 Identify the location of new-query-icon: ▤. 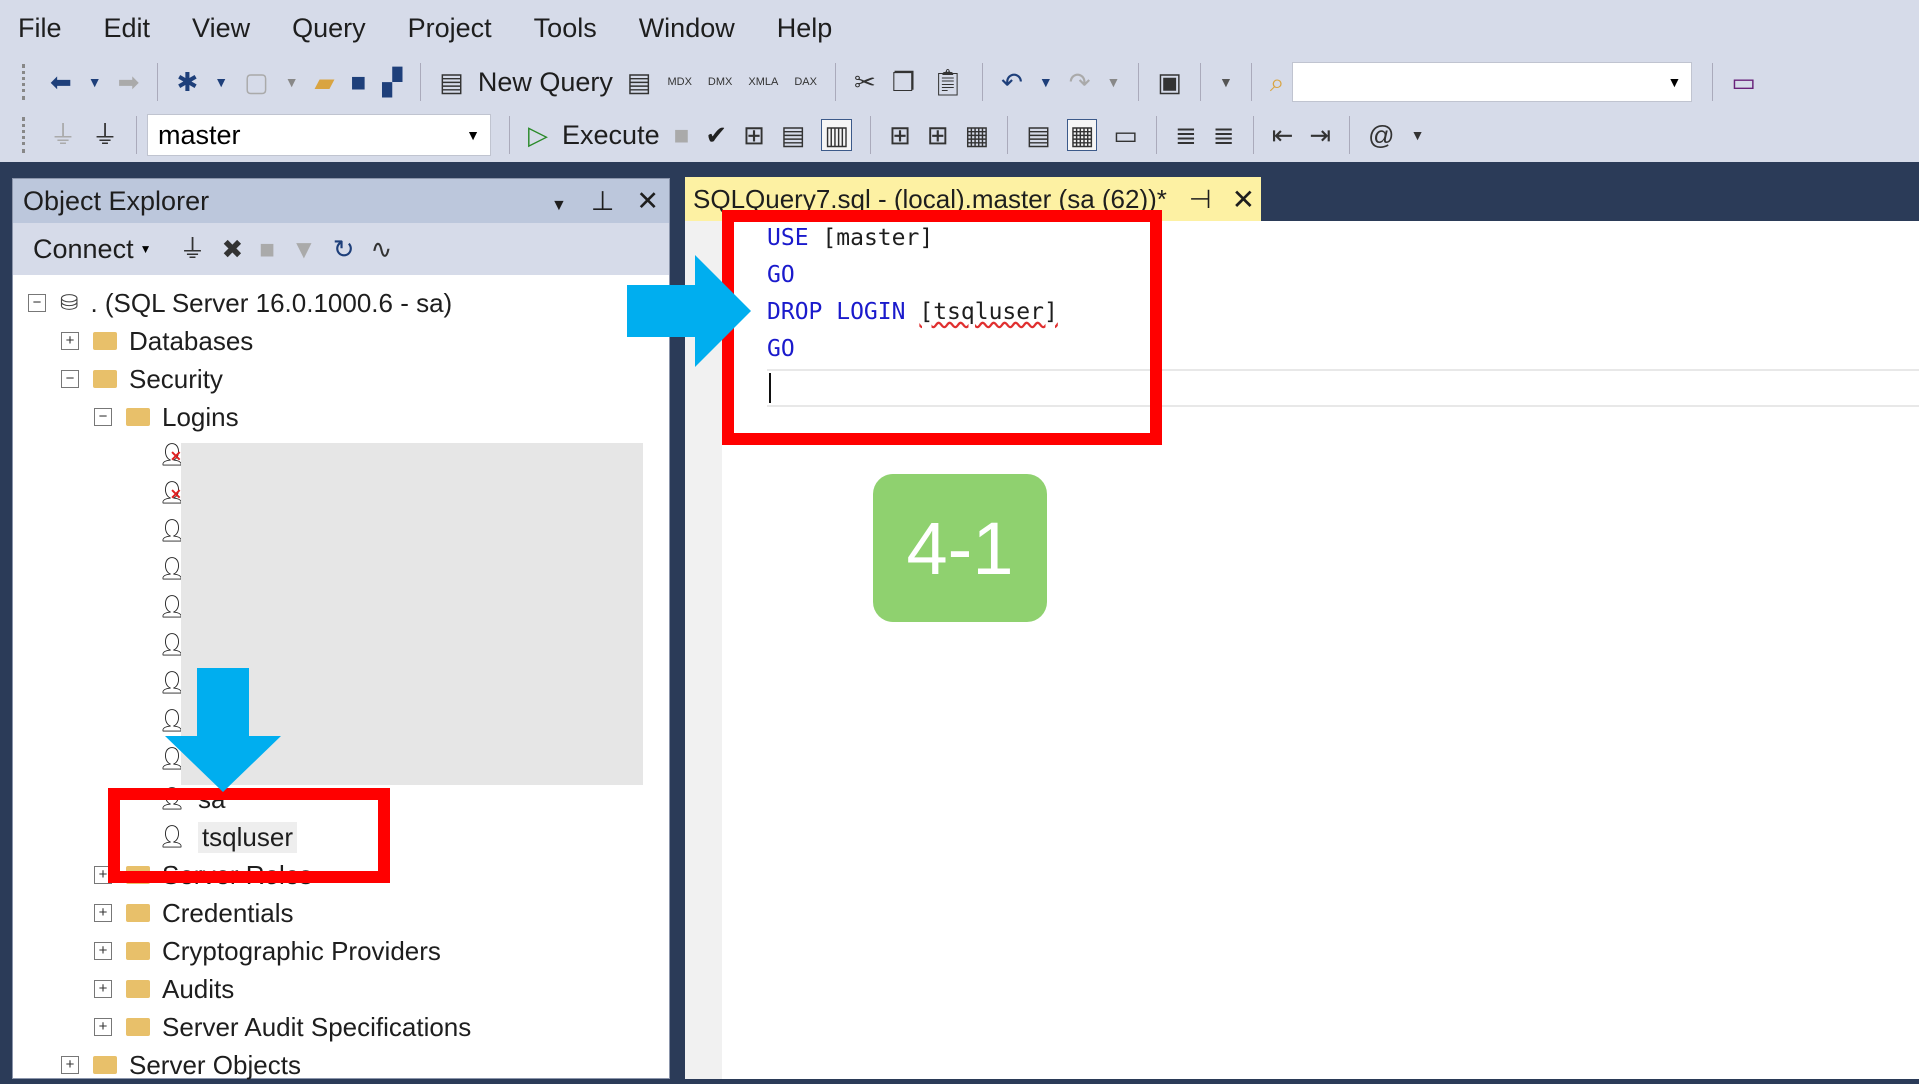
(451, 82).